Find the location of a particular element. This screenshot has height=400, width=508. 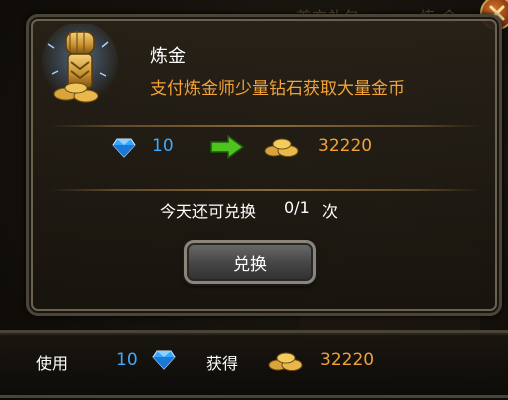

gold-fist-icon is located at coordinates (80, 63).